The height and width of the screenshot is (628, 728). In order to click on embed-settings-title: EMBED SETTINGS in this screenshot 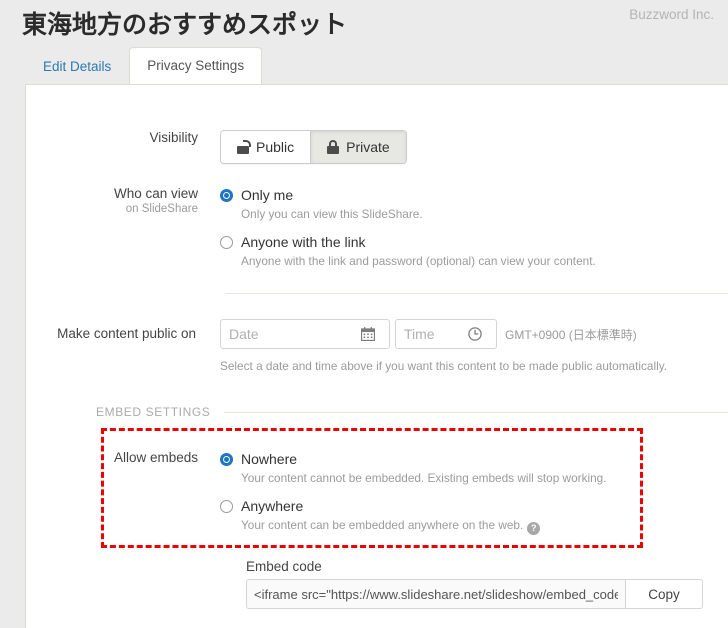, I will do `click(153, 412)`.